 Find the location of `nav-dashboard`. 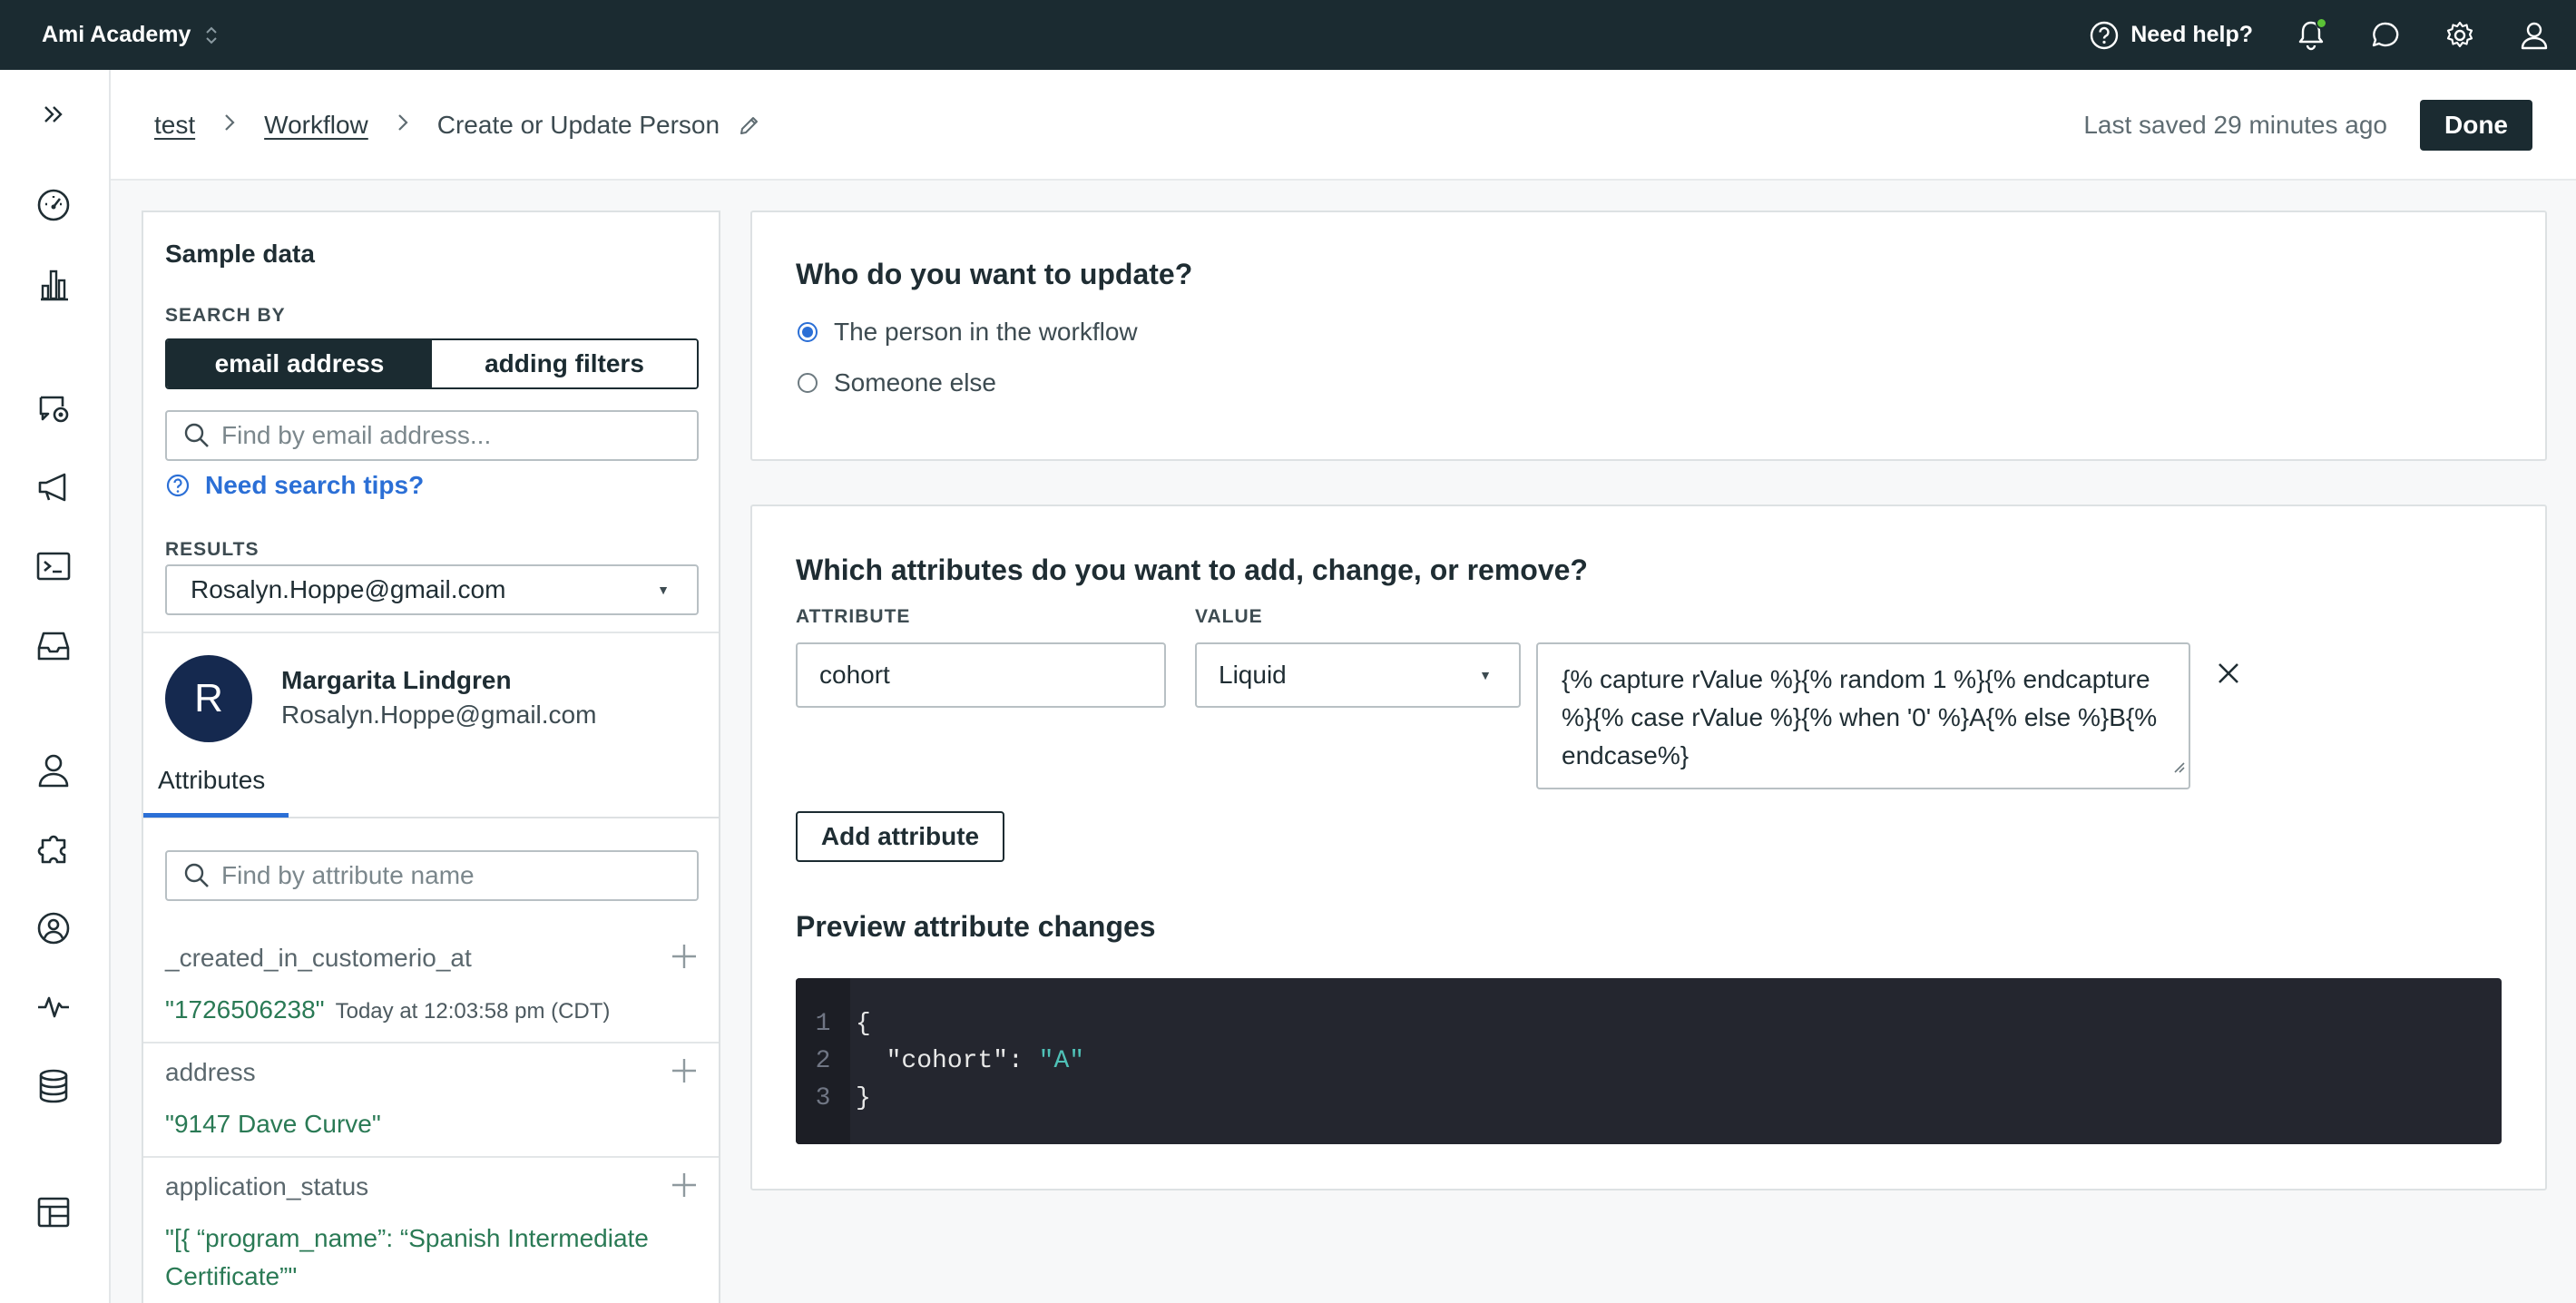

nav-dashboard is located at coordinates (53, 205).